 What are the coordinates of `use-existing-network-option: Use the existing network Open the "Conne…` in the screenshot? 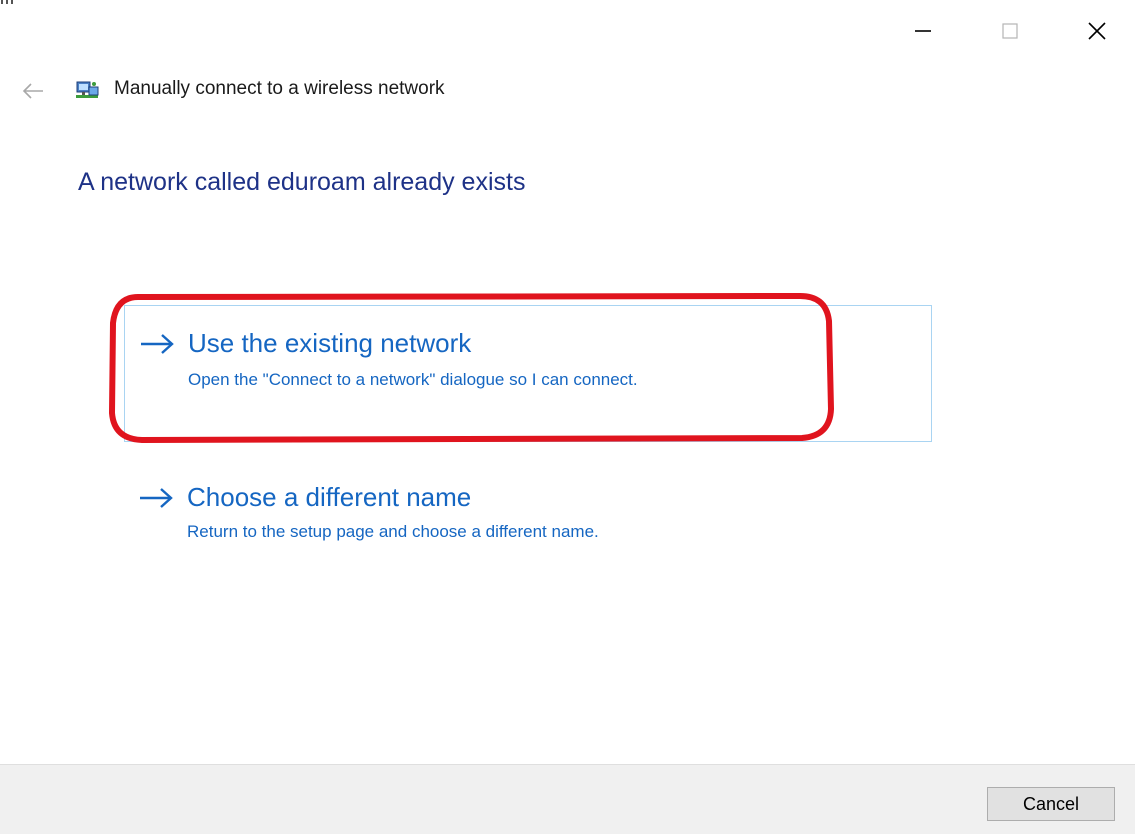 It's located at (528, 373).